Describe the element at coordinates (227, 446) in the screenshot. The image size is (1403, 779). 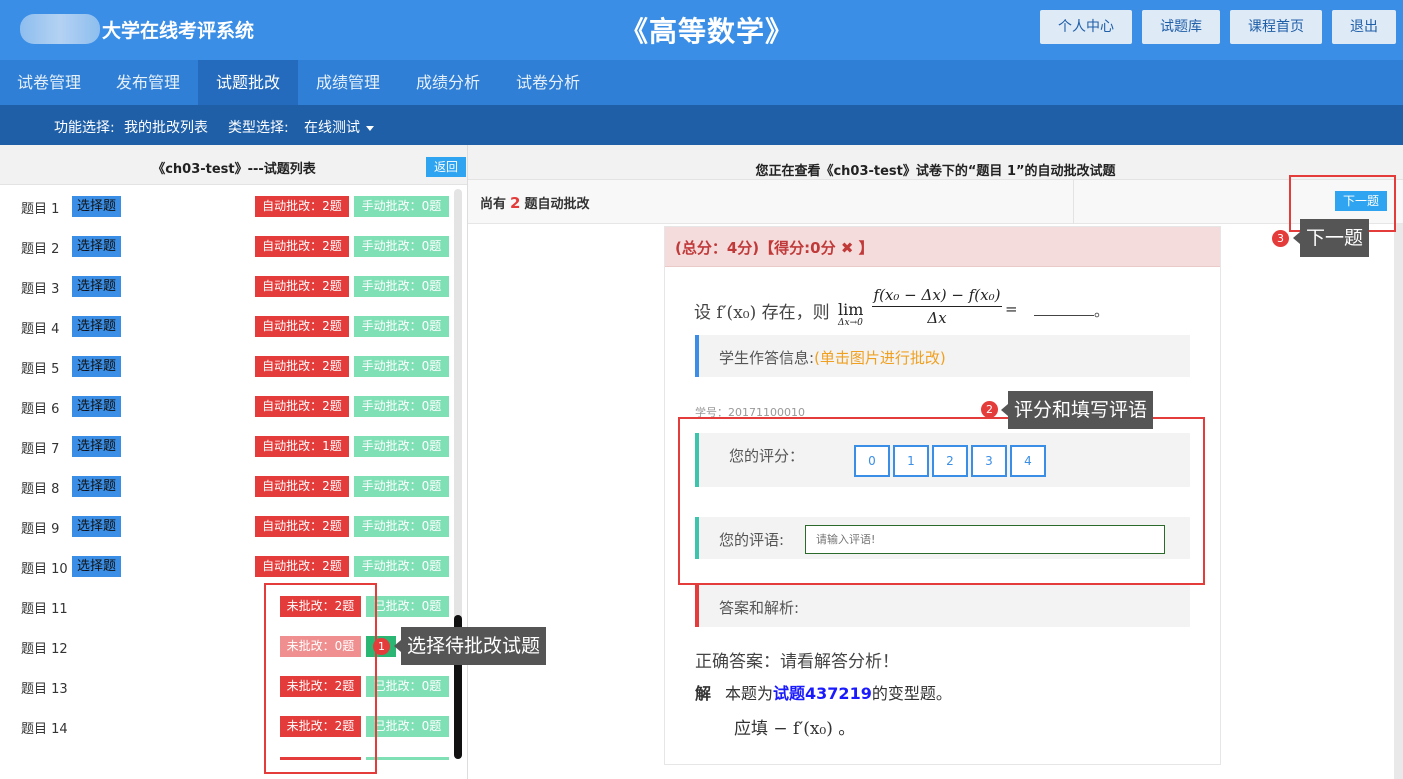
I see `question-row: 题目 7 选择题 自动批改：1题 手动批改：0题` at that location.